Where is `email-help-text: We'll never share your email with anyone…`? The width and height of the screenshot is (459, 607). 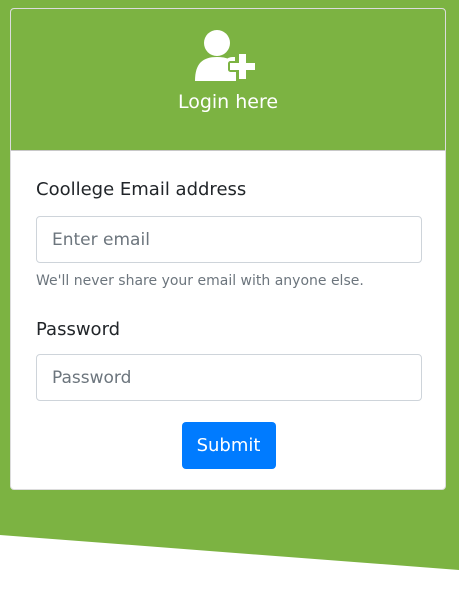 email-help-text: We'll never share your email with anyone… is located at coordinates (200, 281).